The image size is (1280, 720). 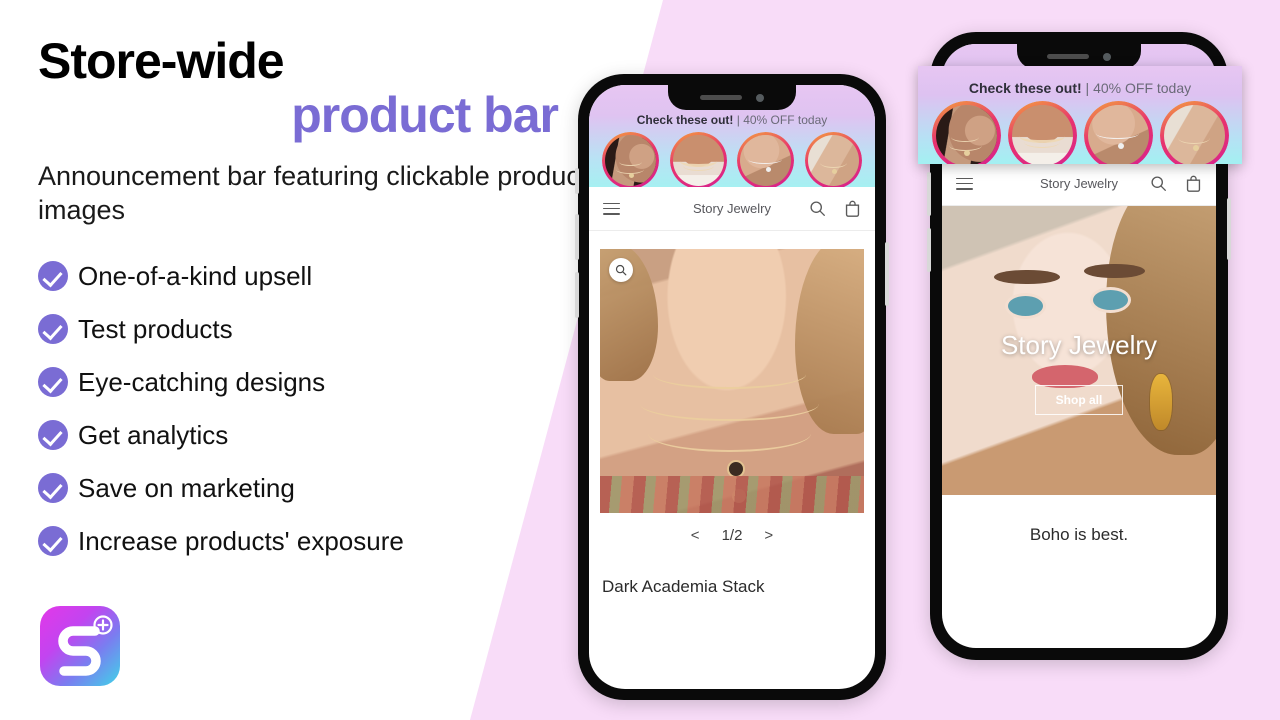 I want to click on app-logo, so click(x=80, y=646).